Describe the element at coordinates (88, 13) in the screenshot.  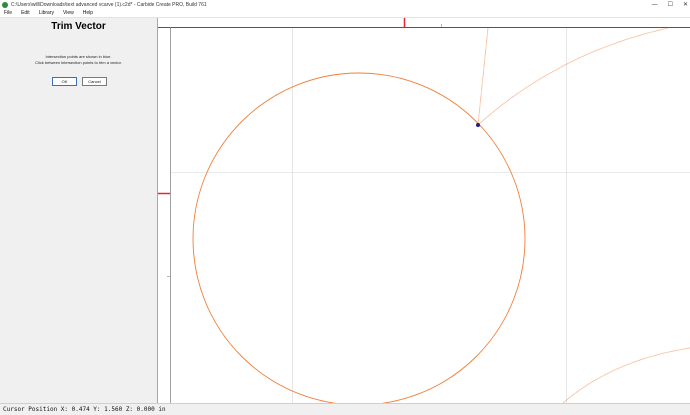
I see `menu-help: Help` at that location.